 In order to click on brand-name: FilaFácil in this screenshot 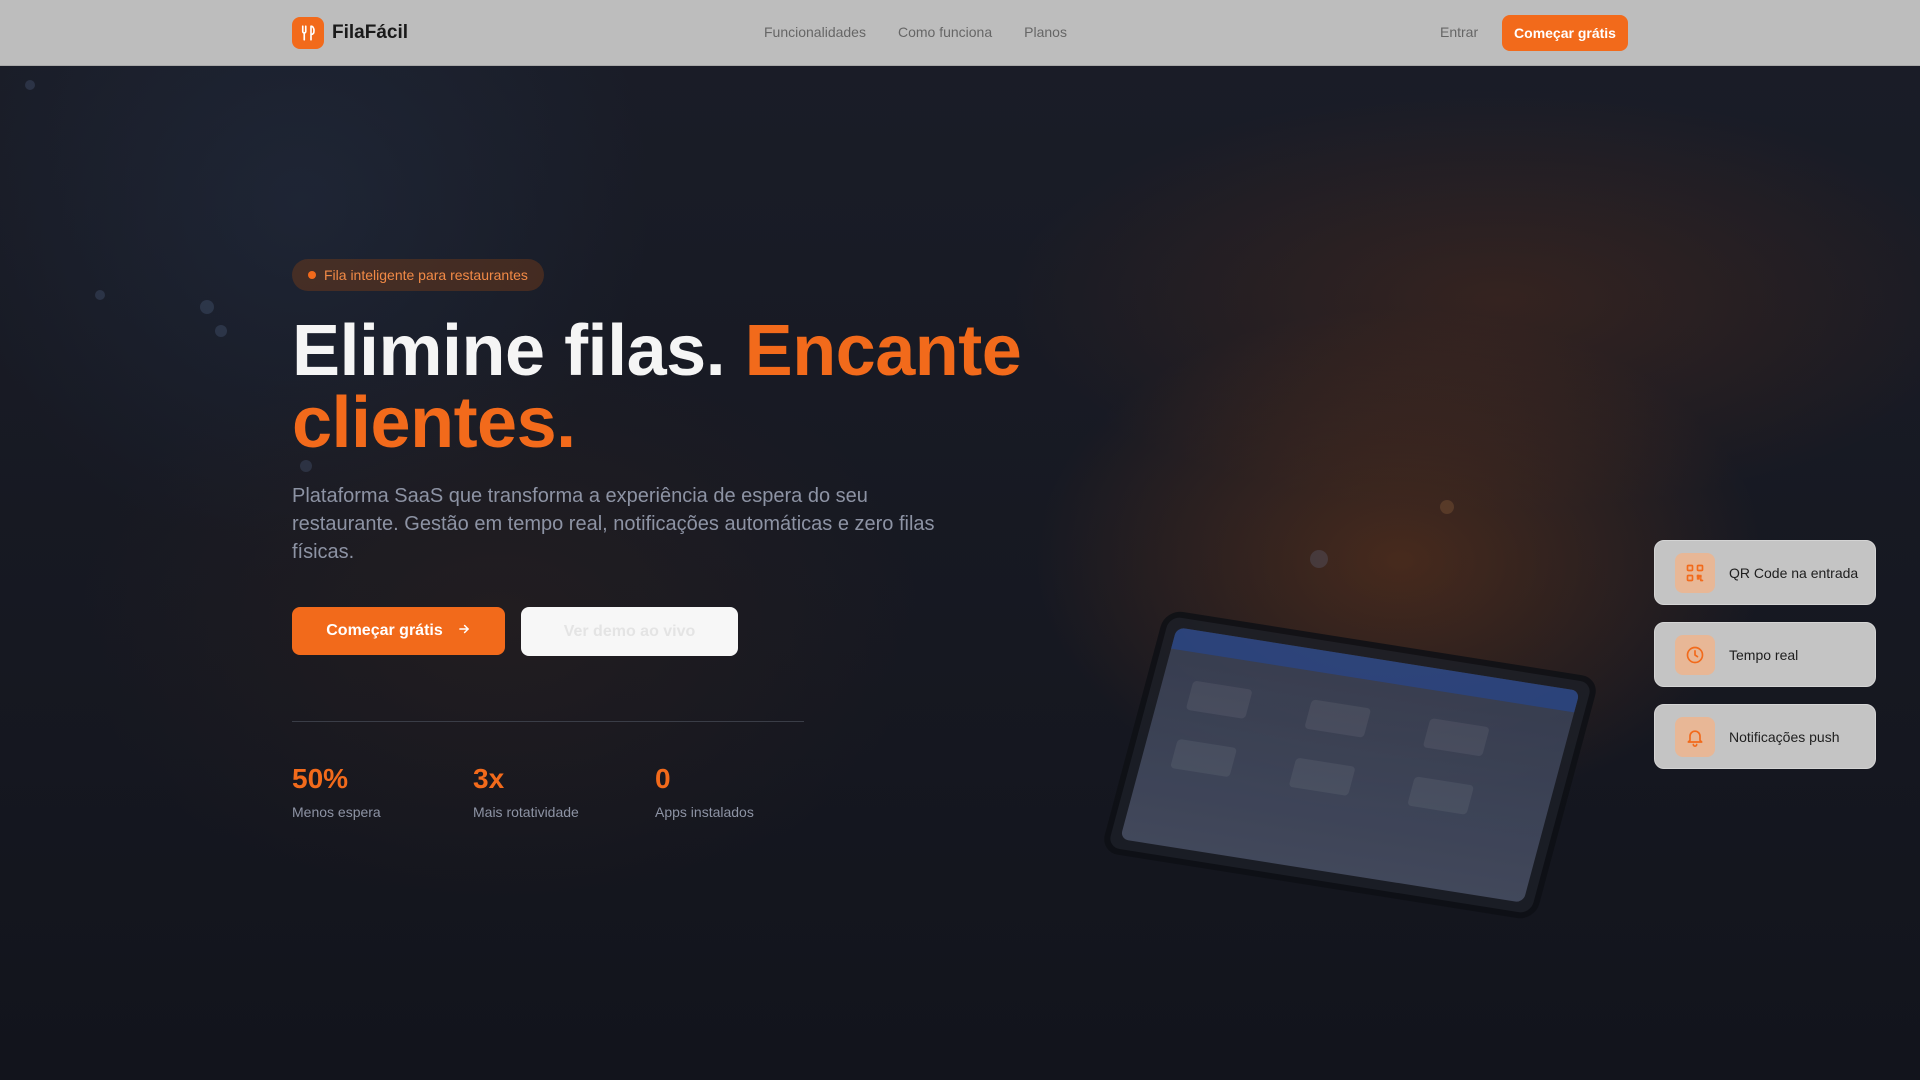, I will do `click(370, 32)`.